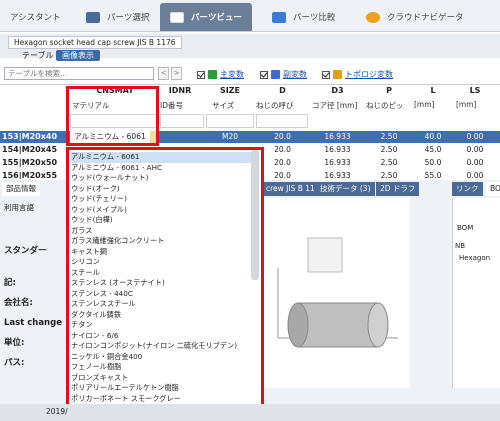  I want to click on material-option: ステンレススチール, so click(103, 304).